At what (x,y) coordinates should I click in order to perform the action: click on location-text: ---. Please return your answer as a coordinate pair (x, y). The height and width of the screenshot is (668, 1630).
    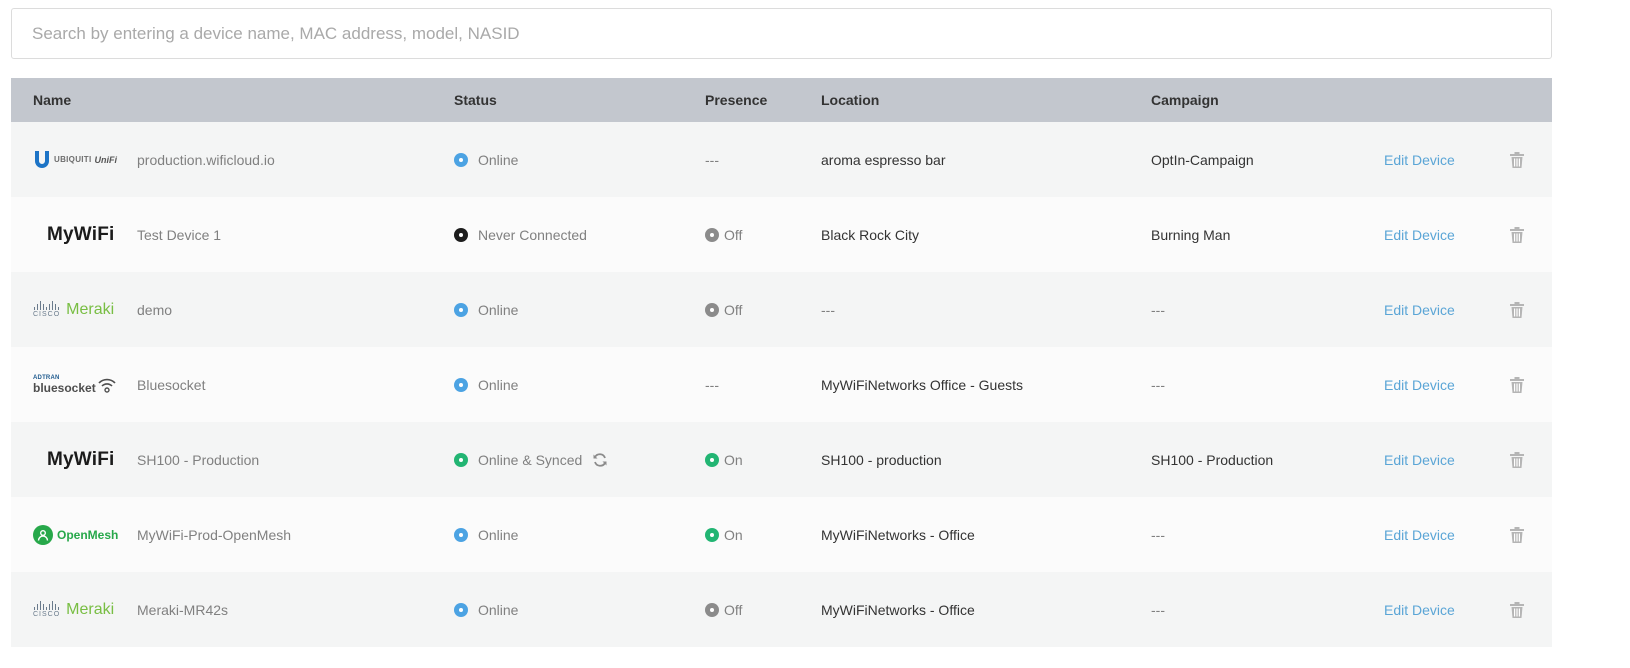
    Looking at the image, I should click on (828, 309).